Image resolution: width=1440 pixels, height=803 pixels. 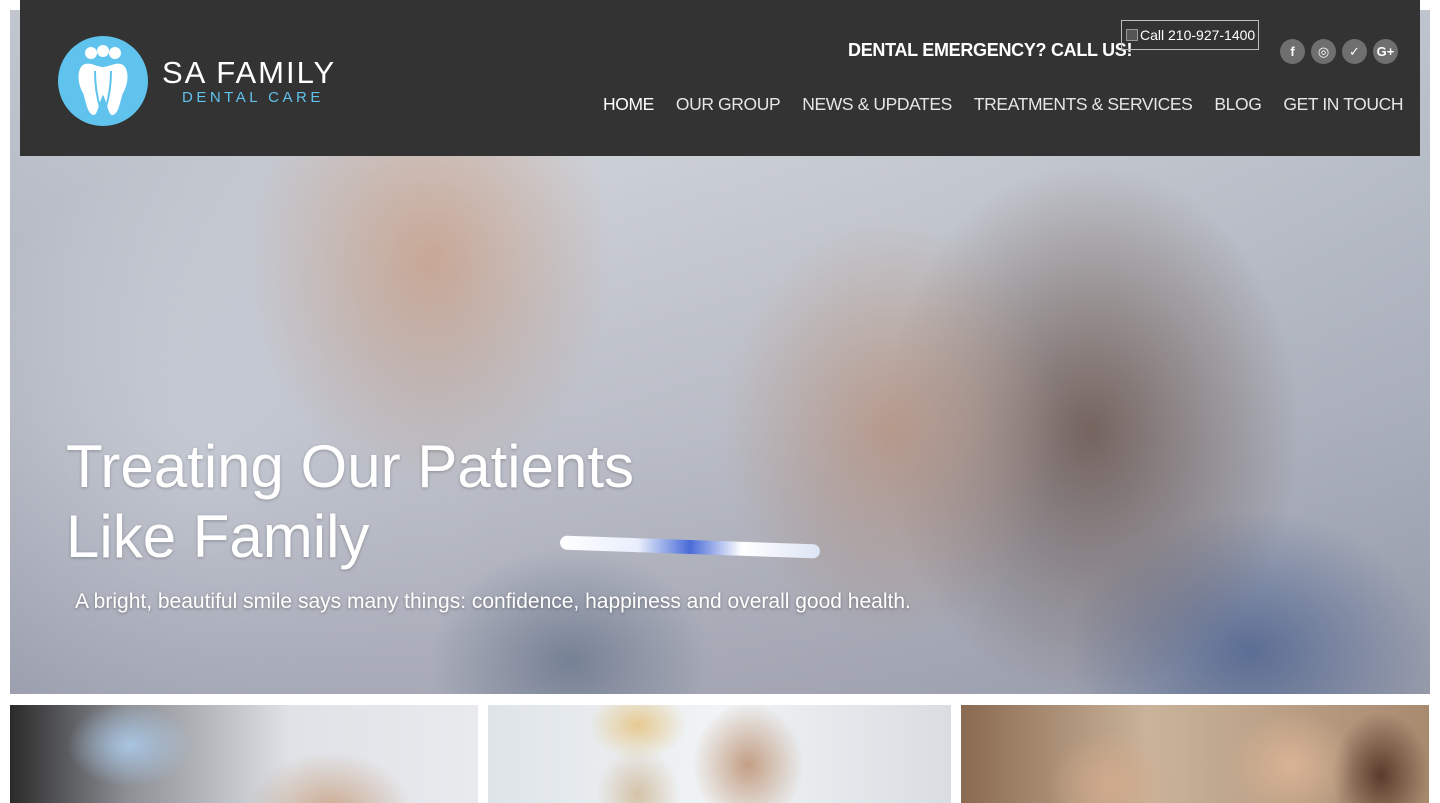 What do you see at coordinates (253, 97) in the screenshot?
I see `logo-tagline: DENTAL CARE` at bounding box center [253, 97].